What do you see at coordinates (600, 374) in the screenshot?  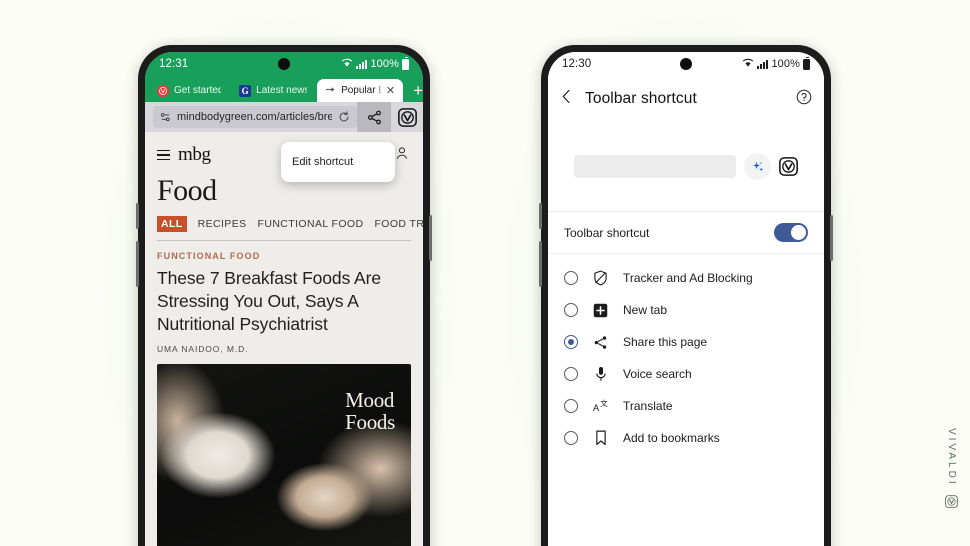 I see `microphone-icon` at bounding box center [600, 374].